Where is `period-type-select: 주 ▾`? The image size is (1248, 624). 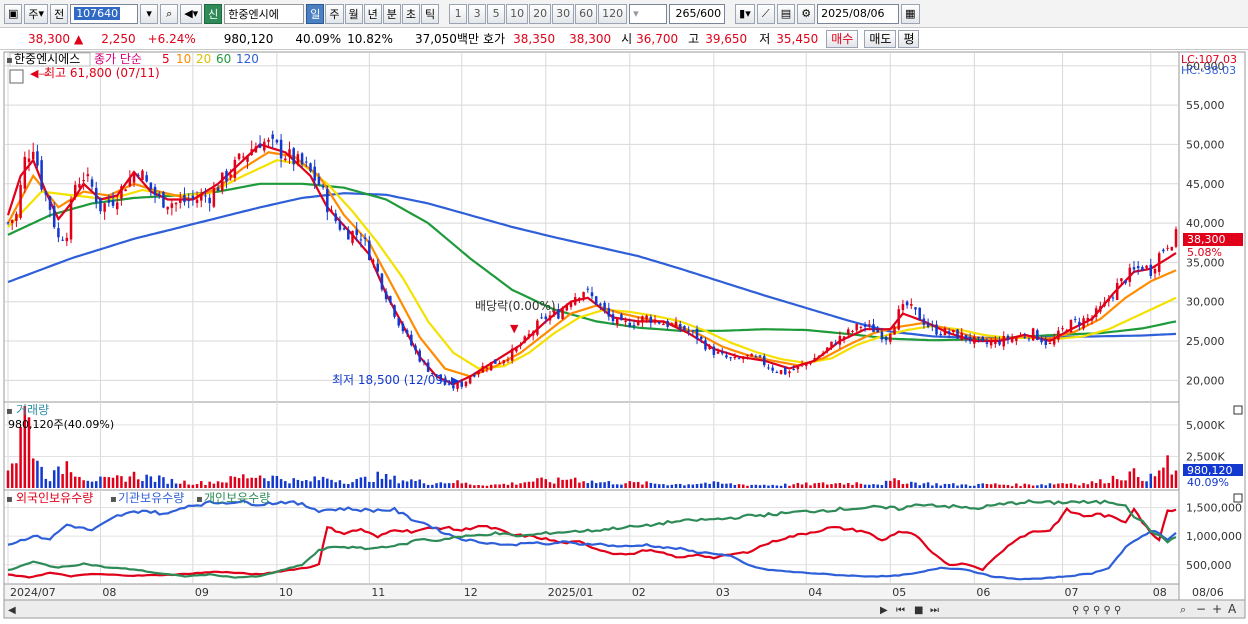
period-type-select: 주 ▾ is located at coordinates (36, 13).